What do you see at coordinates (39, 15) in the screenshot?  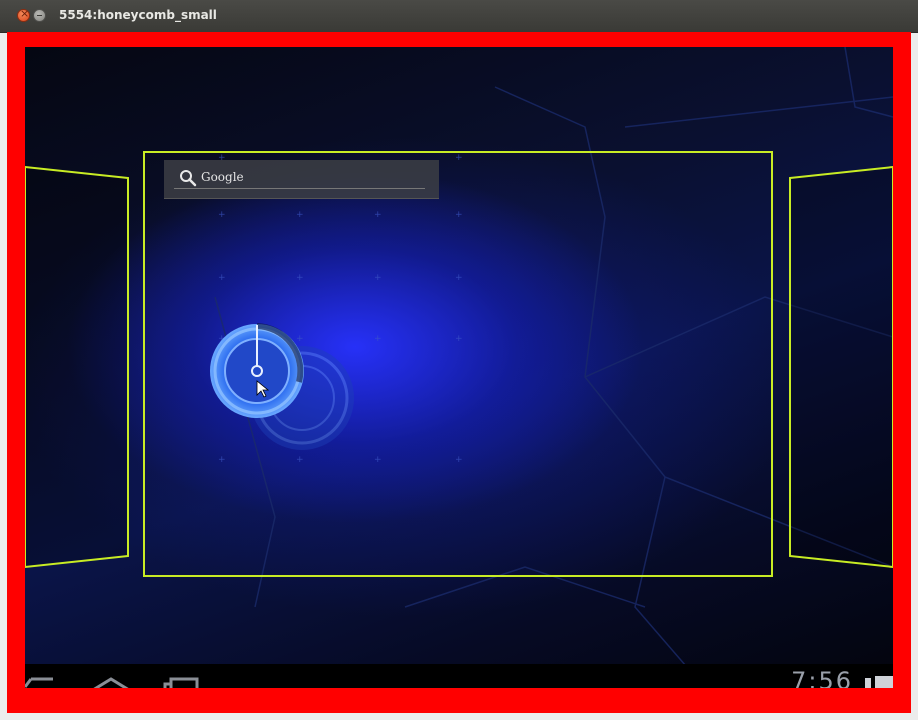 I see `minimize-window-button` at bounding box center [39, 15].